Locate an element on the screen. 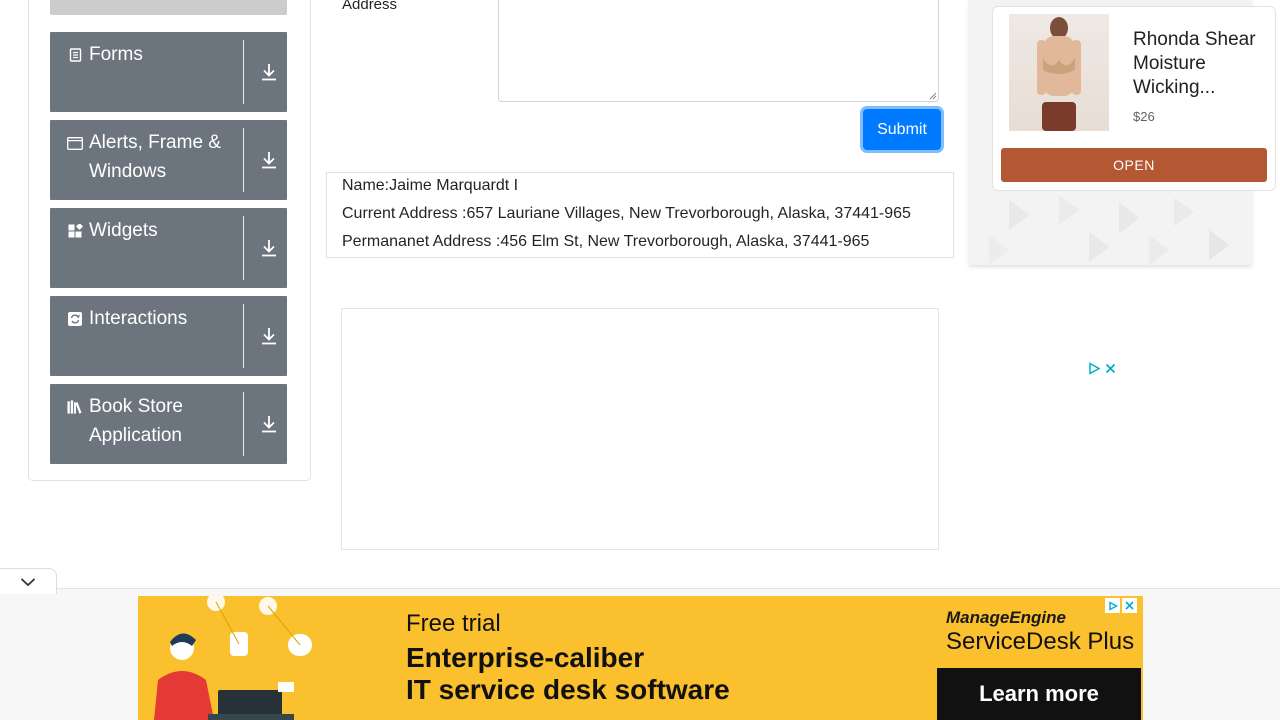 The image size is (1280, 720). group-header: Book Store Application is located at coordinates (147, 421).